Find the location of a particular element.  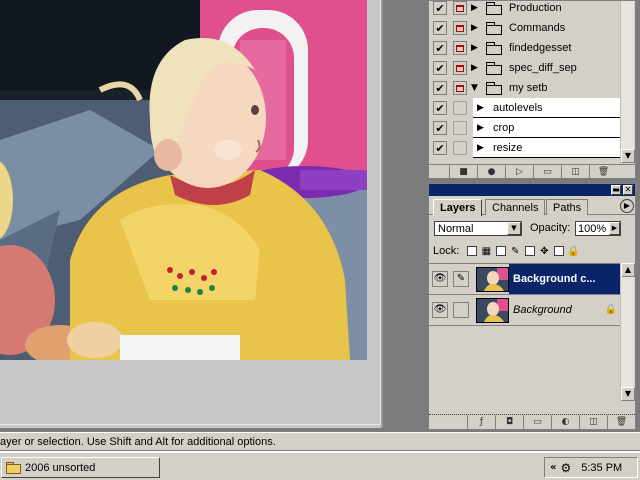

action-set-commands: ✔ ▶ Commands is located at coordinates (525, 28).